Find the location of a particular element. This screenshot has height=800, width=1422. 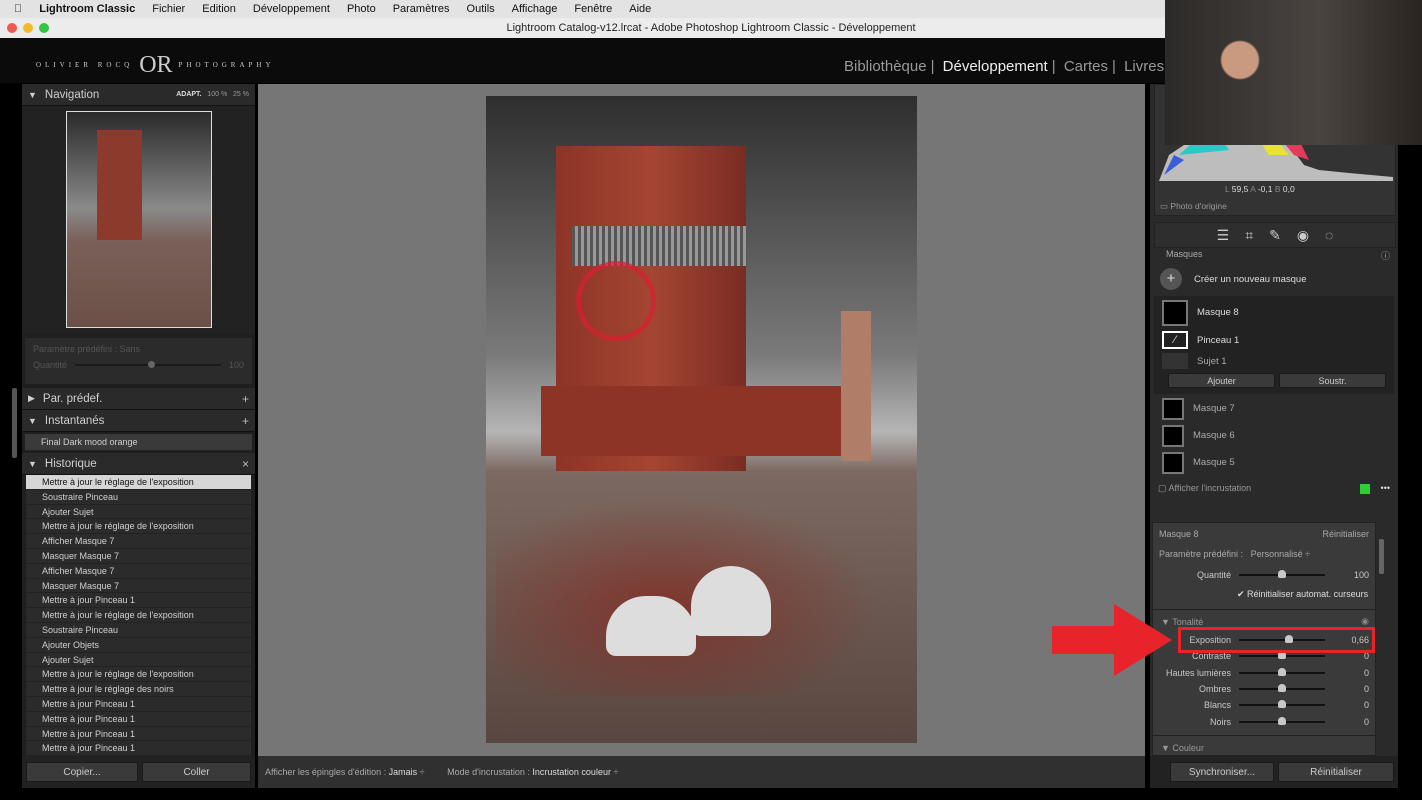

mask-item-7: Masque 7 is located at coordinates (1274, 408).